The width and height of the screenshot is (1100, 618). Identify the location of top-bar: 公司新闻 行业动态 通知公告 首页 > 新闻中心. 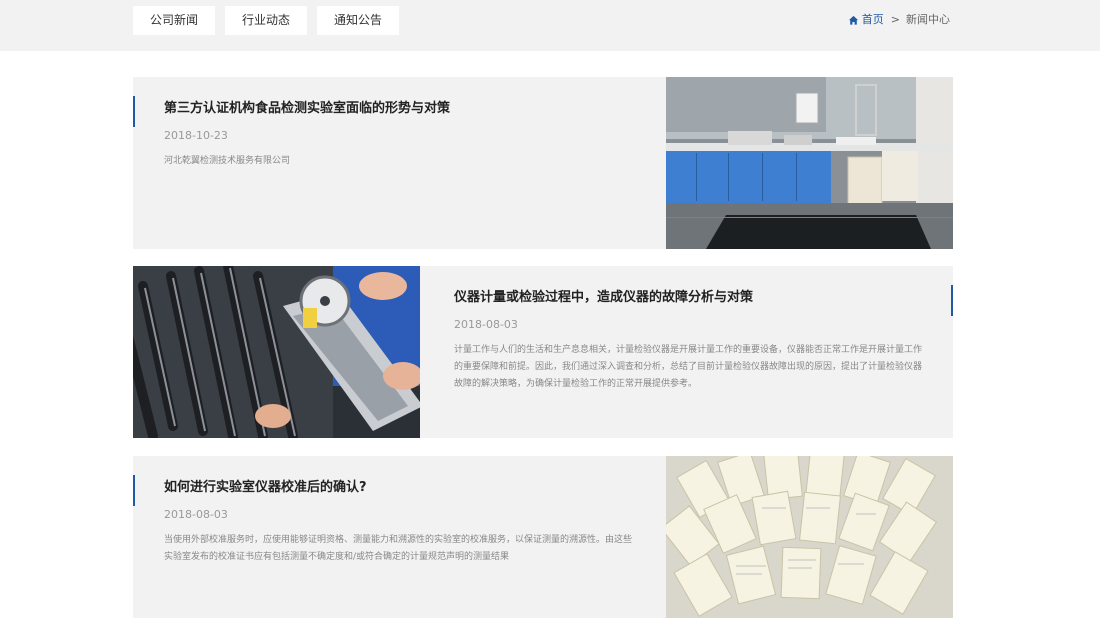
(550, 25).